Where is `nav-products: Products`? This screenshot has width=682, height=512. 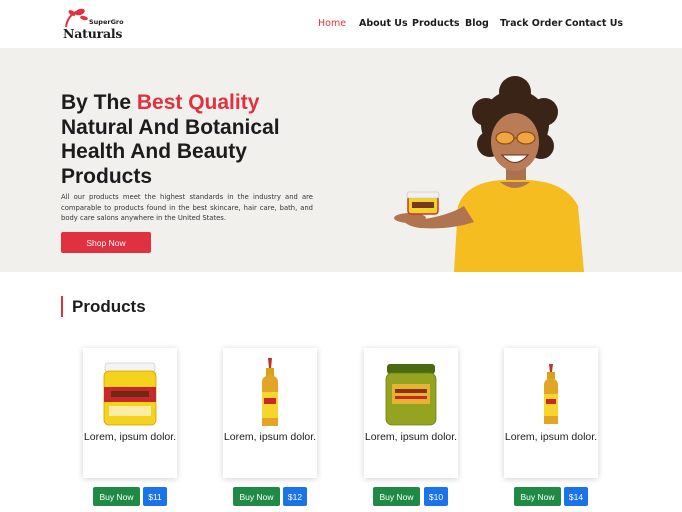 nav-products: Products is located at coordinates (436, 23).